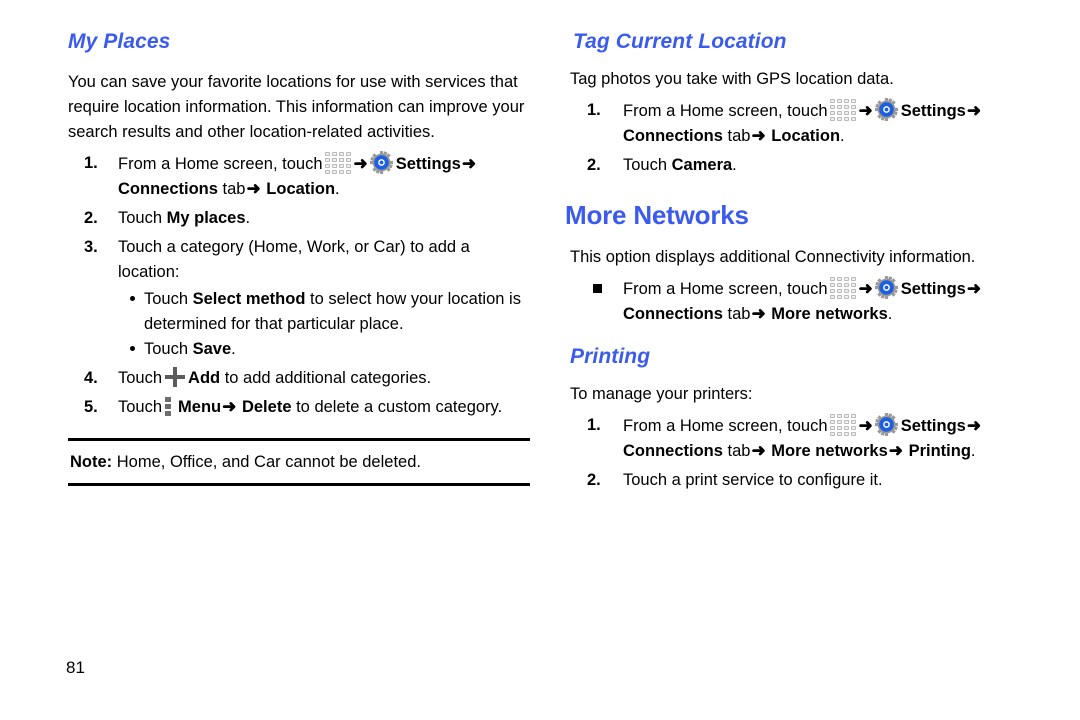  Describe the element at coordinates (200, 407) in the screenshot. I see `menu-label: Menu` at that location.